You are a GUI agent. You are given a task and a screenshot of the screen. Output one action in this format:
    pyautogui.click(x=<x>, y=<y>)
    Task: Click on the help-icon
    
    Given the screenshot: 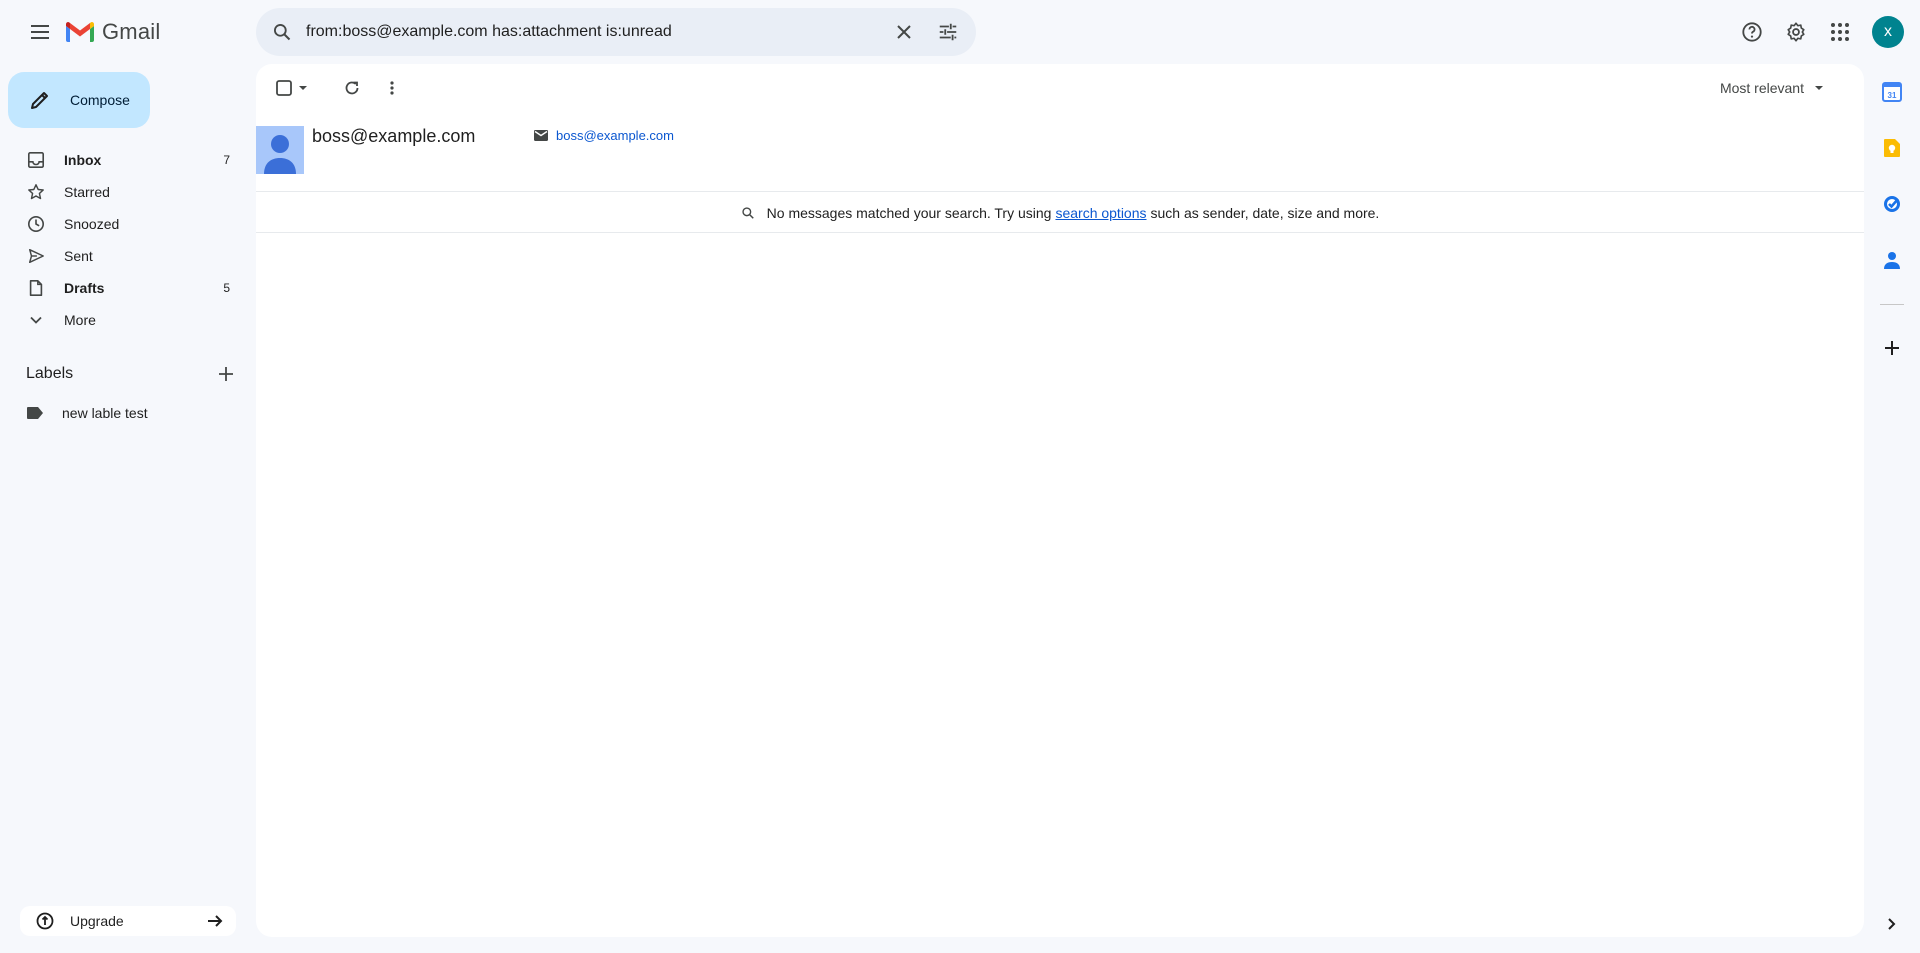 What is the action you would take?
    pyautogui.click(x=1752, y=32)
    